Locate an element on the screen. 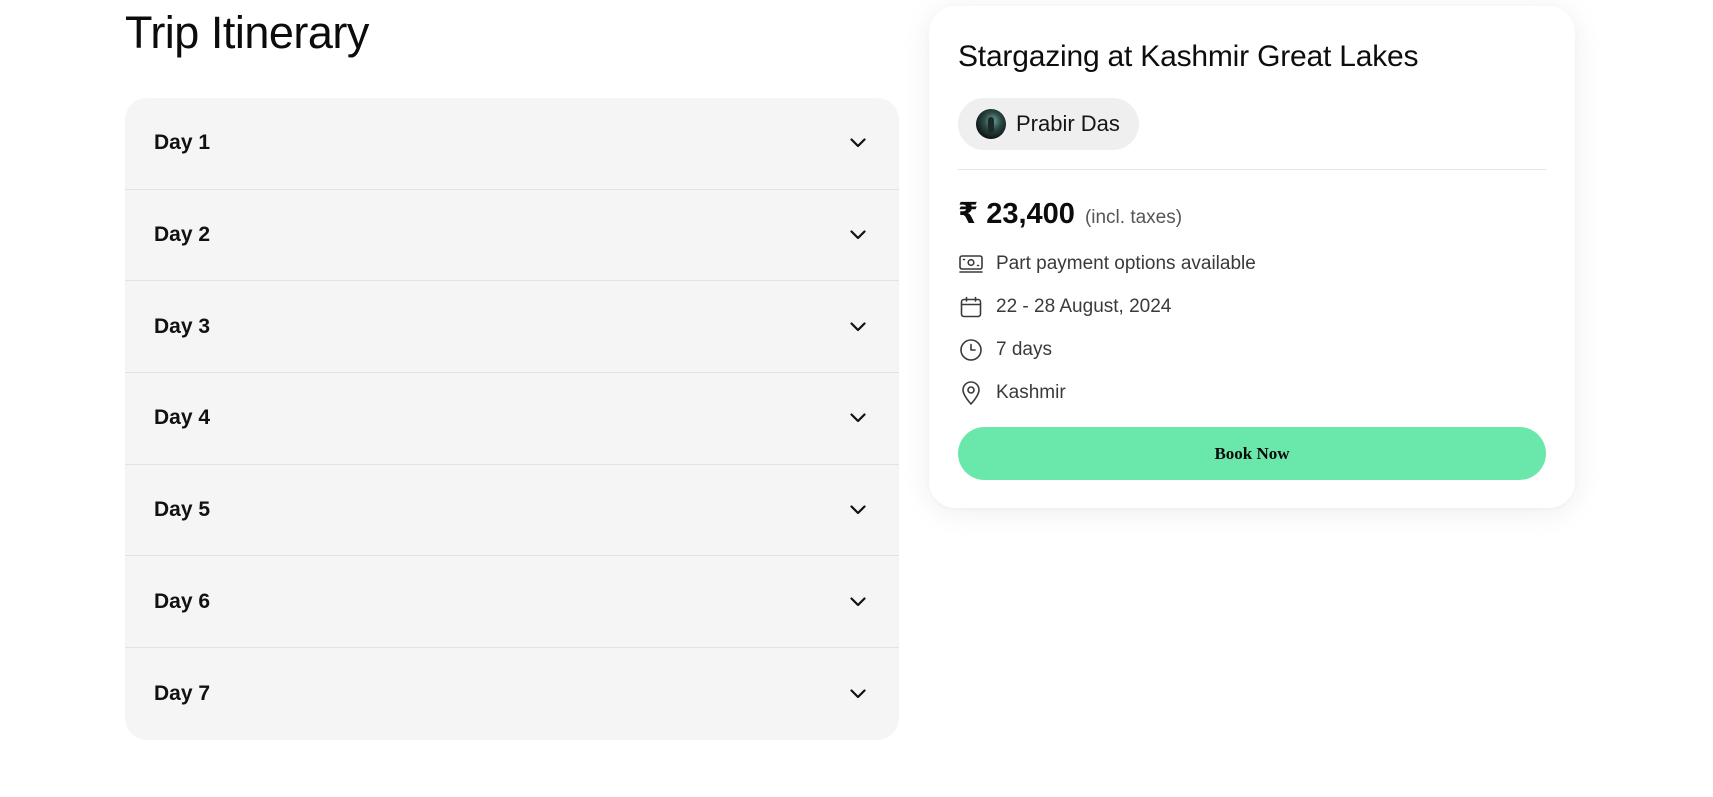 The width and height of the screenshot is (1713, 797). info-text: 22 - 28 August, 2024 is located at coordinates (1084, 306).